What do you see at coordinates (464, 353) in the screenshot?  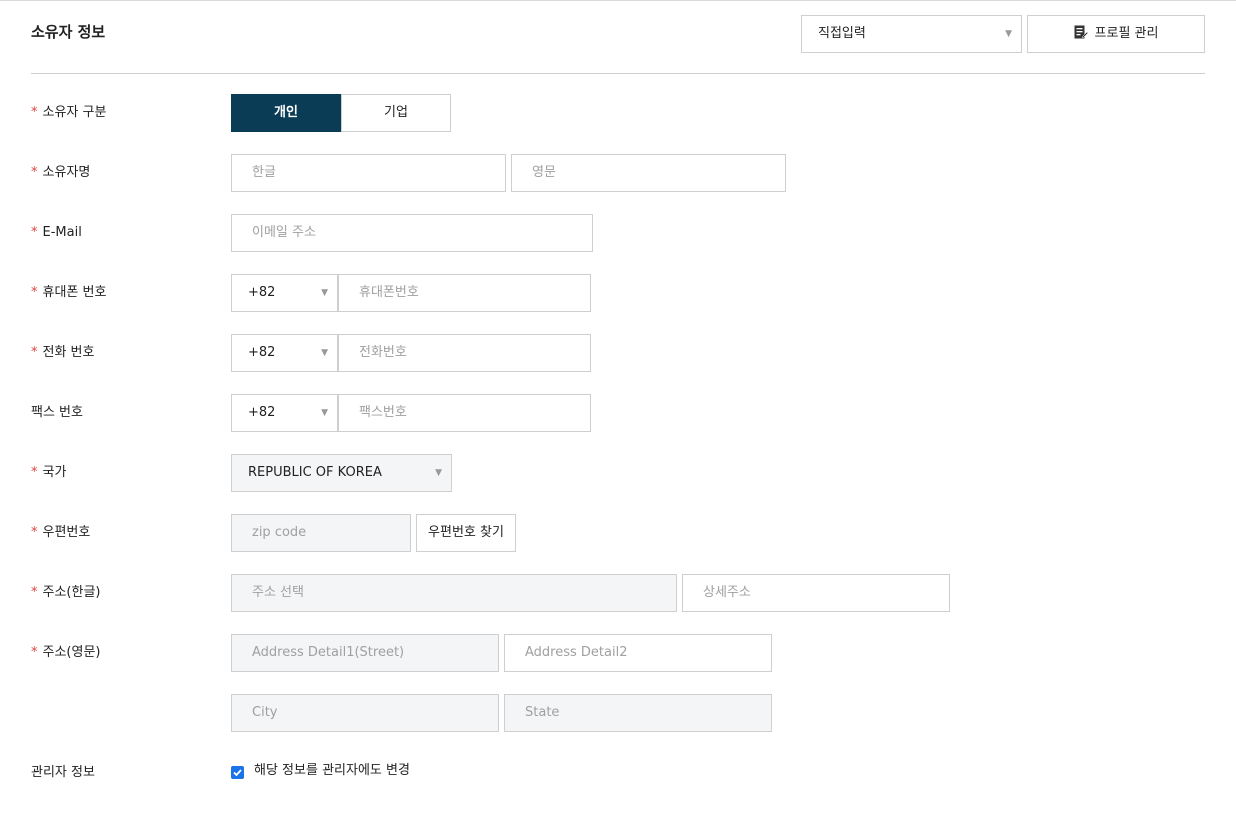 I see `phone-number-input: 전화번호` at bounding box center [464, 353].